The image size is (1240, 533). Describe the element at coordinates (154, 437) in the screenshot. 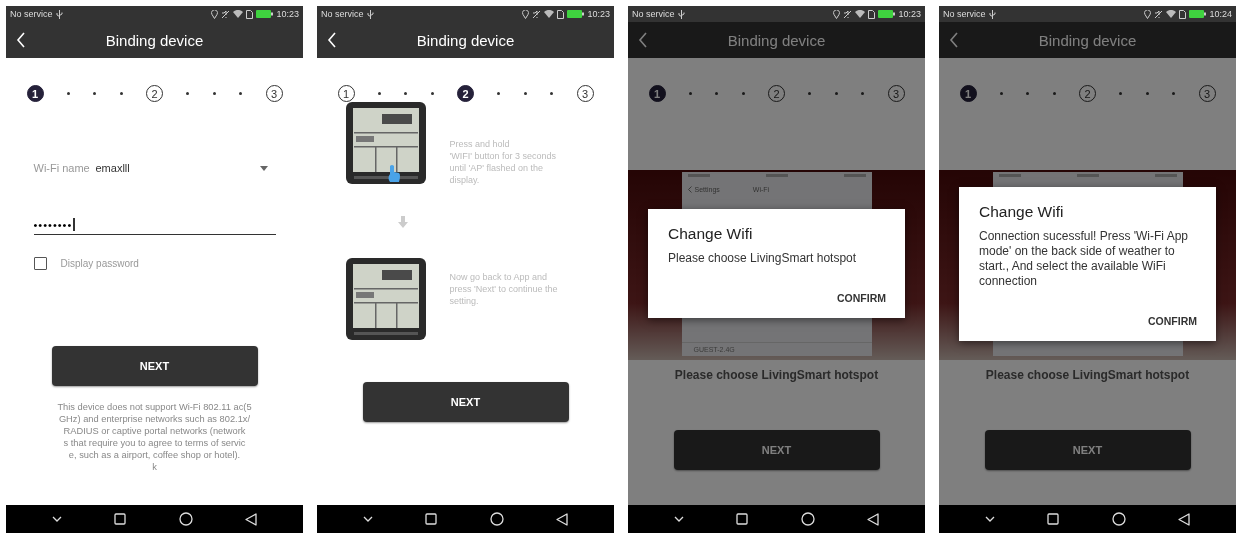

I see `disclaimer-text: This device does not support Wi-Fi 802.11 ac(5 GHz) and enterprise networks such as 802.1x/ RADIUS or captive portal networks (network s that require you to agree to terms of servic e, such as a airport, coffee shop or hotel). k` at that location.